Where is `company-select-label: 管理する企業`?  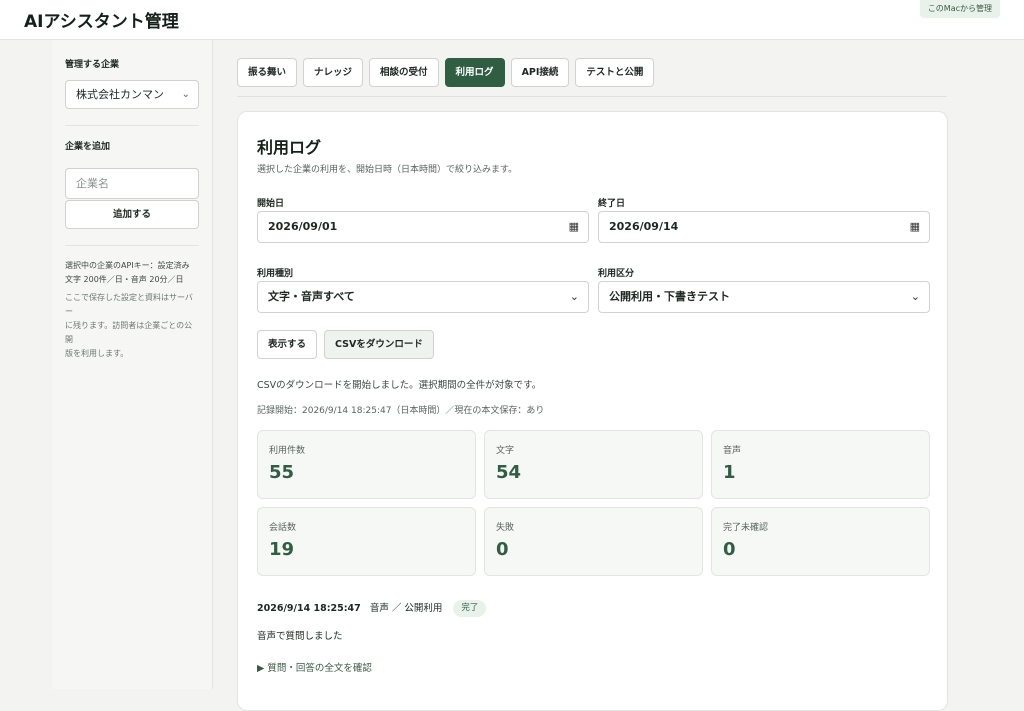
company-select-label: 管理する企業 is located at coordinates (92, 65).